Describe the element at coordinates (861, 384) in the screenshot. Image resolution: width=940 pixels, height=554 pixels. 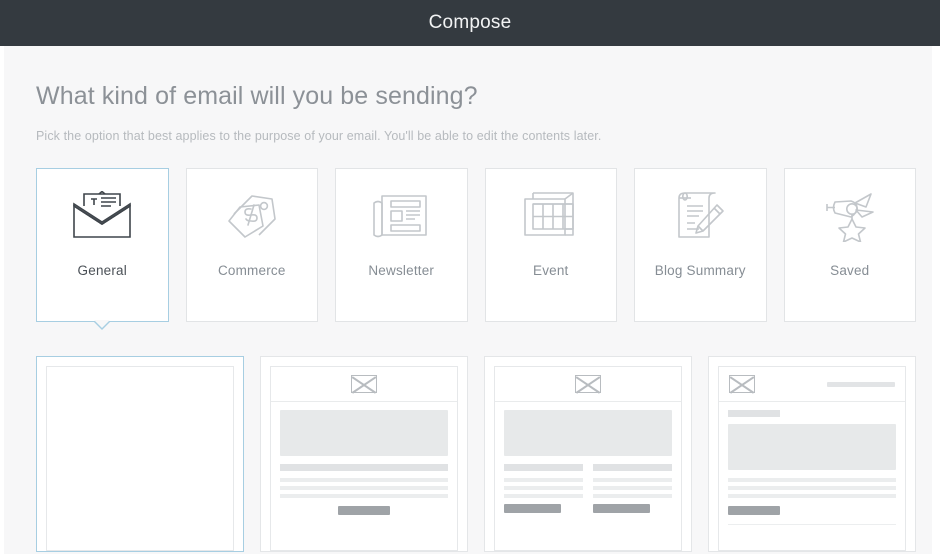
I see `template-nav-bar` at that location.